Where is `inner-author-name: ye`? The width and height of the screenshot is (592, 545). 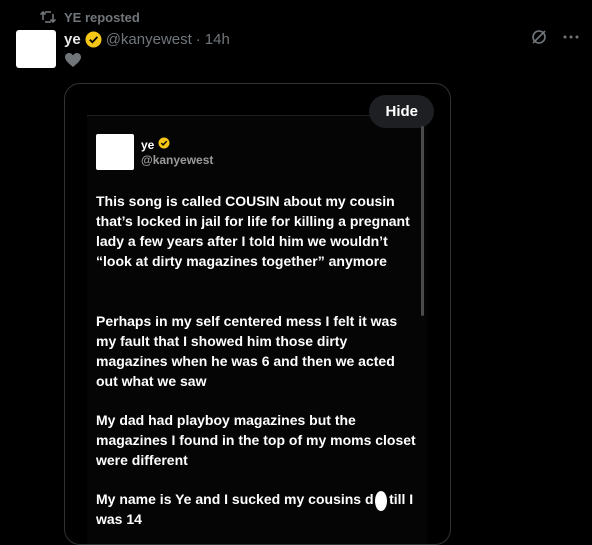
inner-author-name: ye is located at coordinates (148, 144).